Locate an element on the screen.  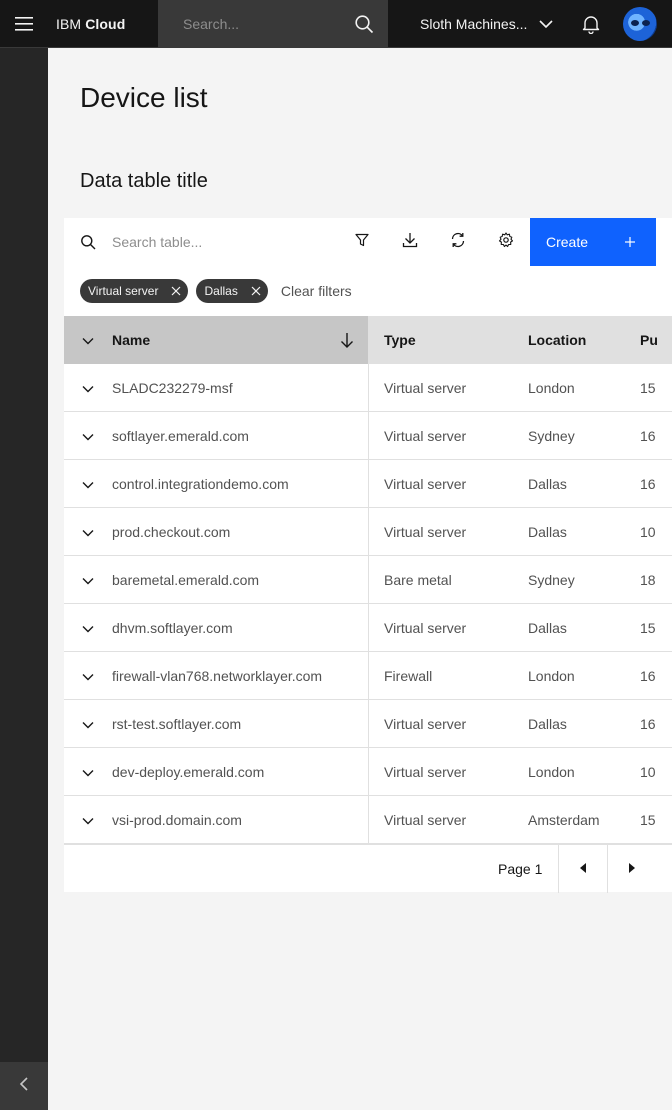
download-button is located at coordinates (410, 242).